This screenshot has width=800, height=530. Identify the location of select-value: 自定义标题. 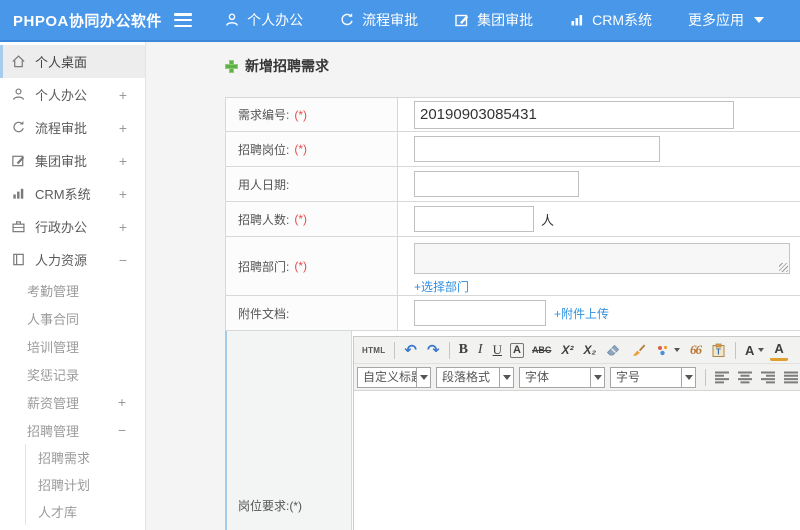
(387, 377).